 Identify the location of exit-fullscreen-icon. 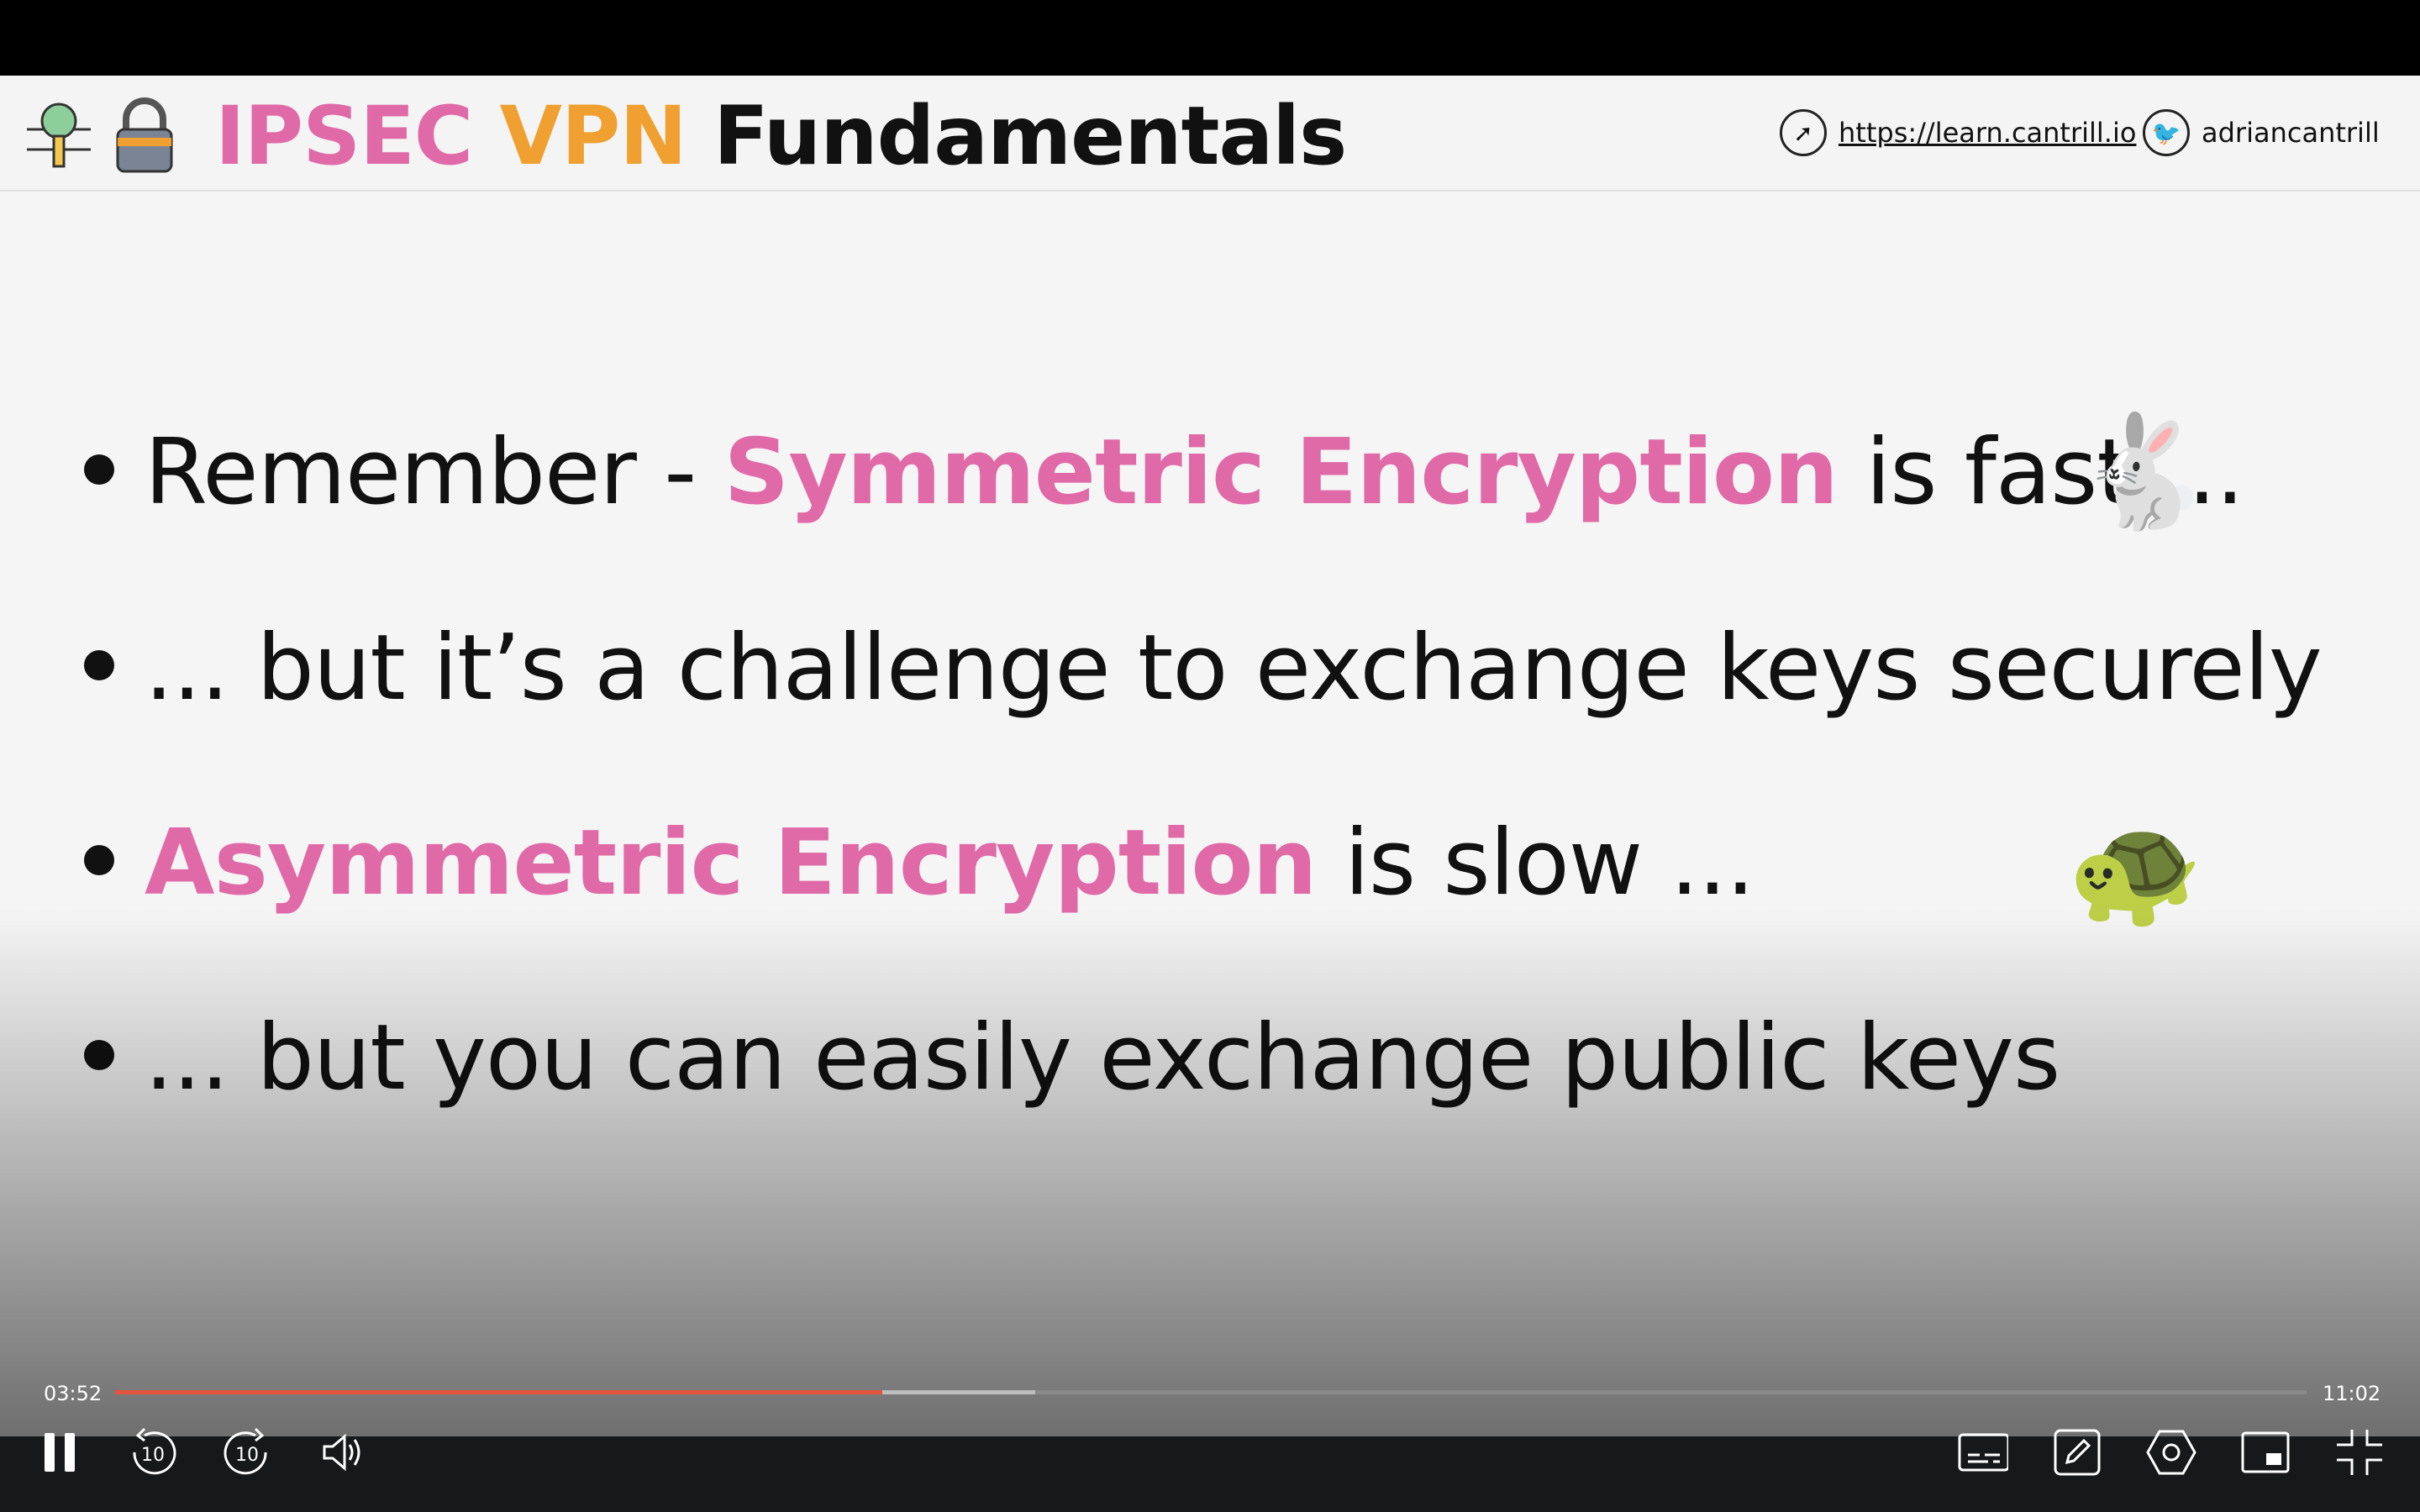
(2359, 1452).